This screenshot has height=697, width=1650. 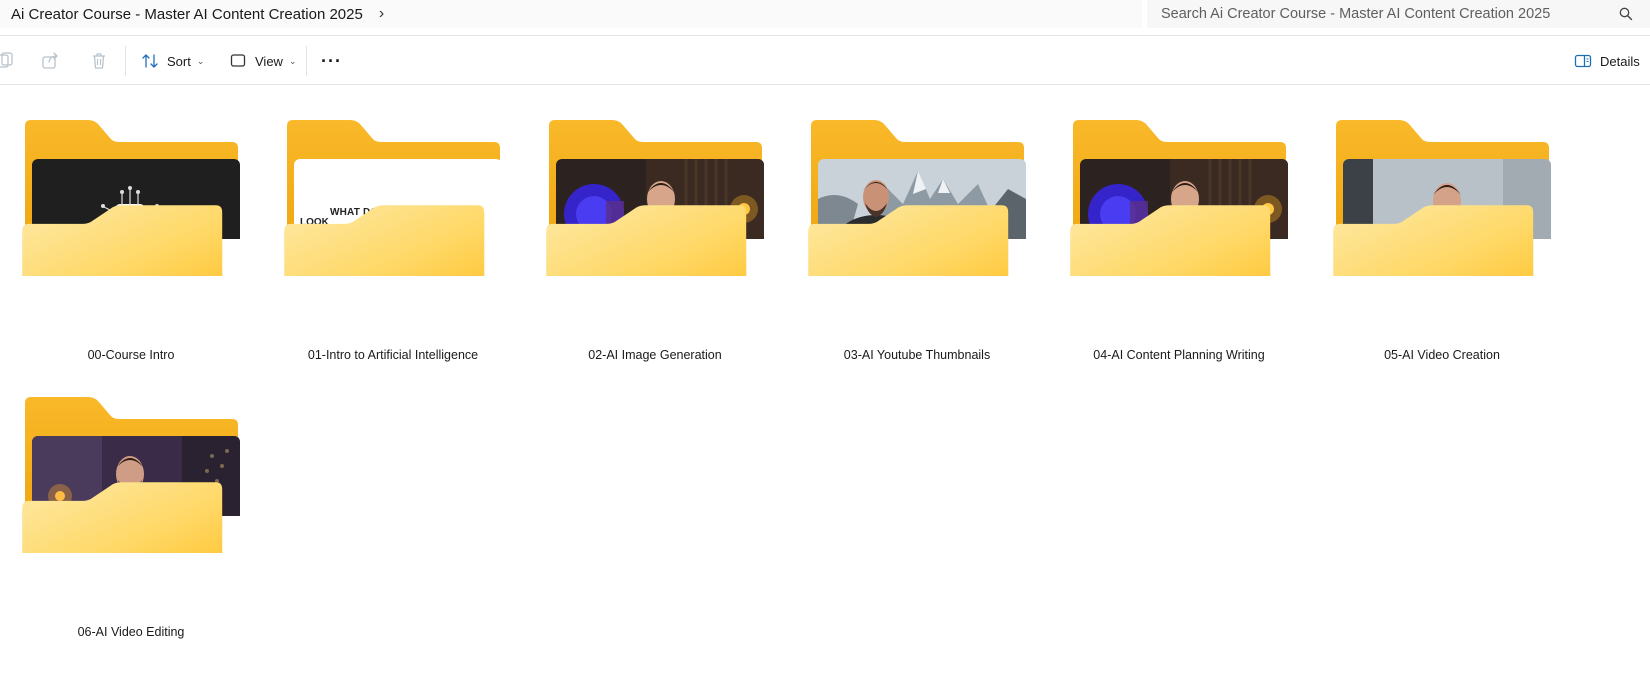 What do you see at coordinates (825, 61) in the screenshot?
I see `command-bar: Sort ⌄ View ⌄ ··· Details` at bounding box center [825, 61].